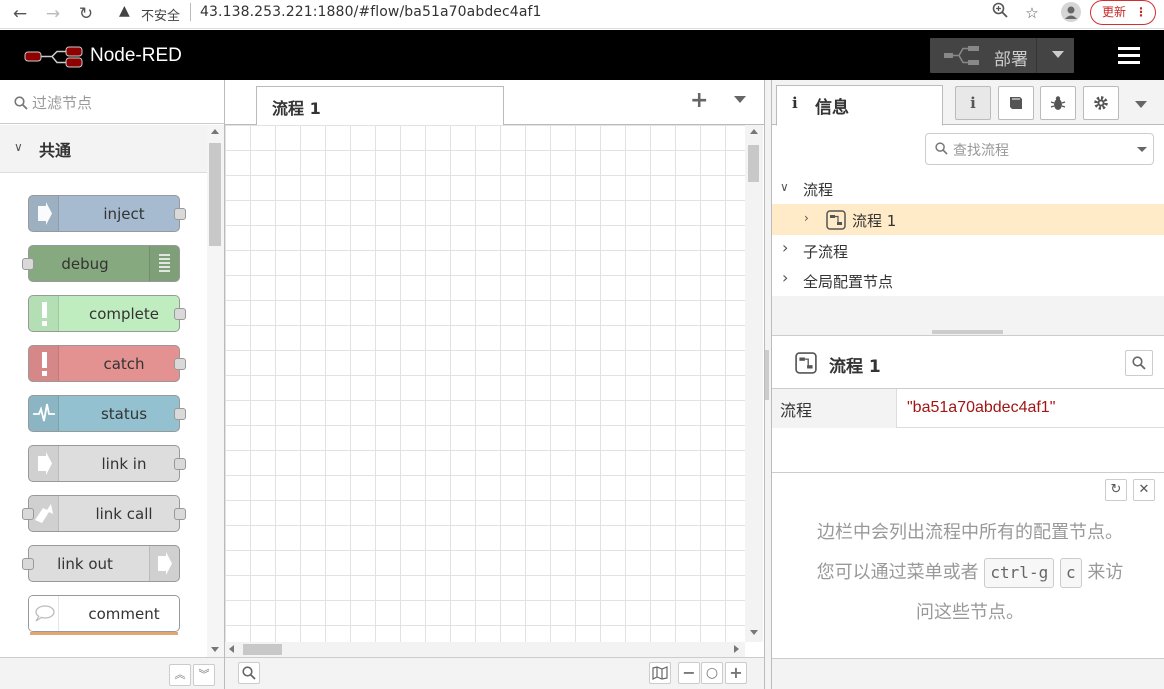 The image size is (1164, 689). Describe the element at coordinates (981, 408) in the screenshot. I see `property-value: "ba51a70abdec4af1"` at that location.